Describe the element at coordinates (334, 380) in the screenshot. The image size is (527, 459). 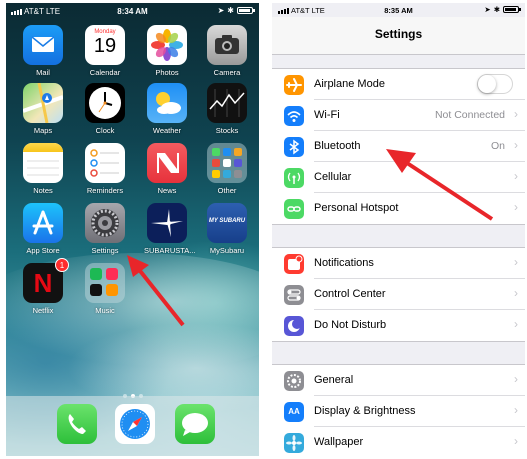
I see `row-label: General` at that location.